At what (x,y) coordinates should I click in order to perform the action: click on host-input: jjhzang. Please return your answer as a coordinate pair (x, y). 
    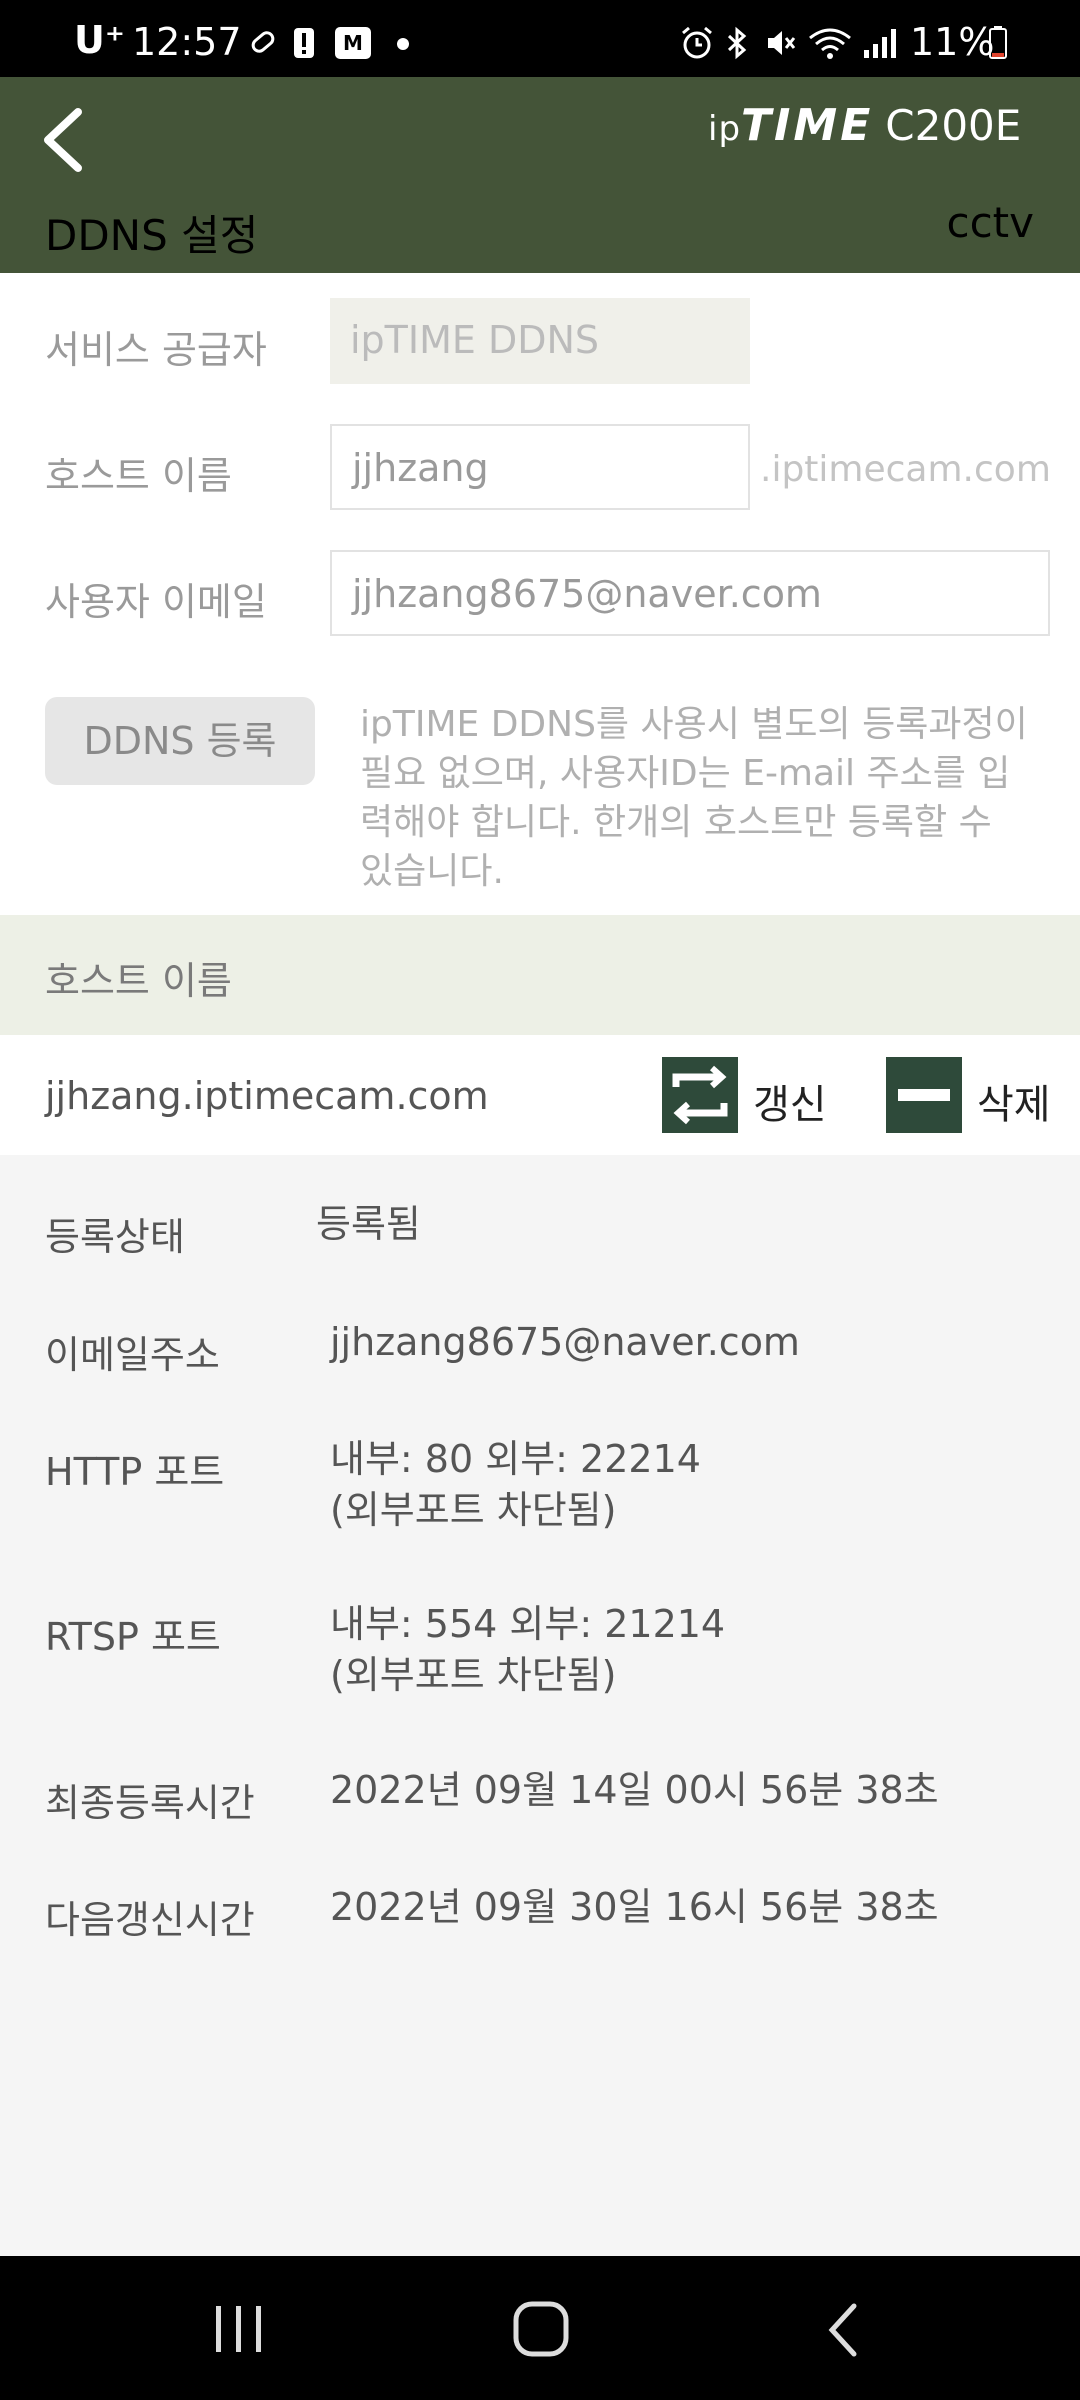
    Looking at the image, I should click on (540, 467).